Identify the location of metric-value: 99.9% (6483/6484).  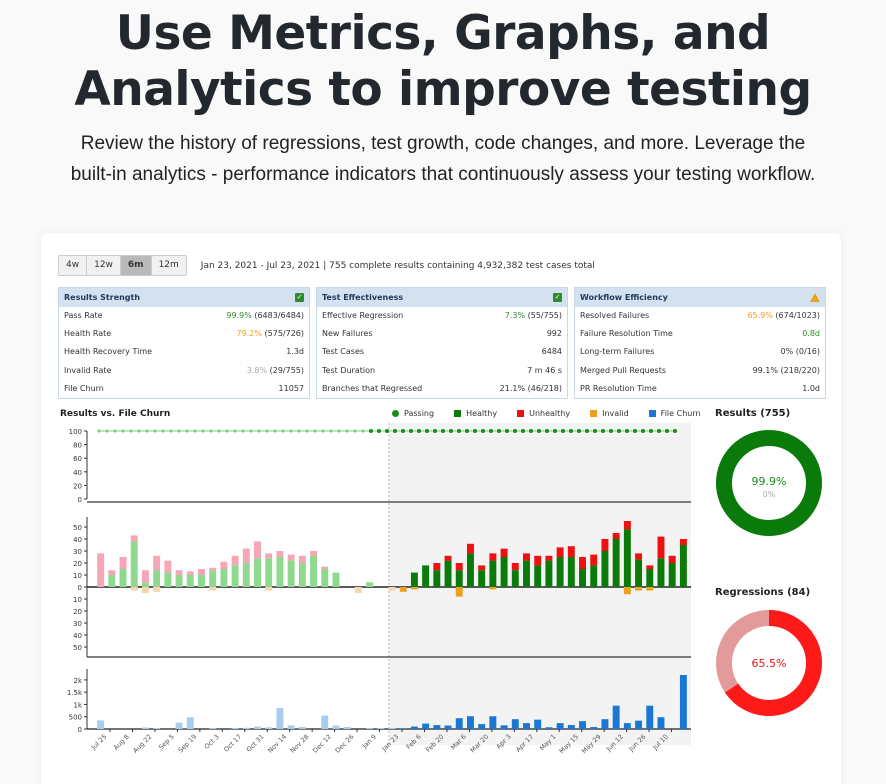
(265, 315).